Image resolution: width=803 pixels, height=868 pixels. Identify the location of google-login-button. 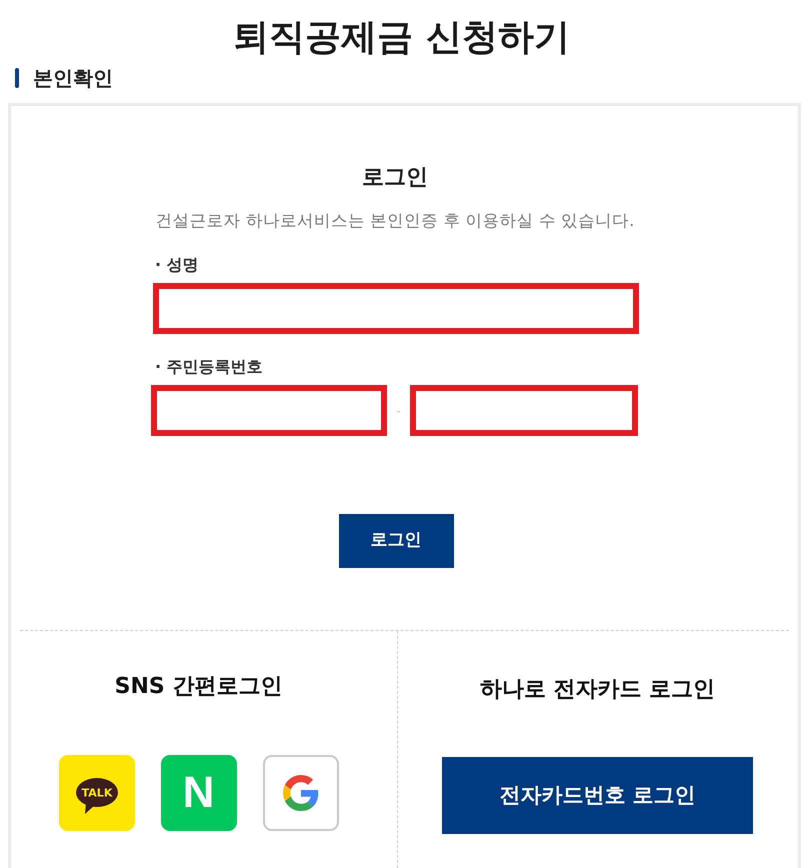
(300, 793).